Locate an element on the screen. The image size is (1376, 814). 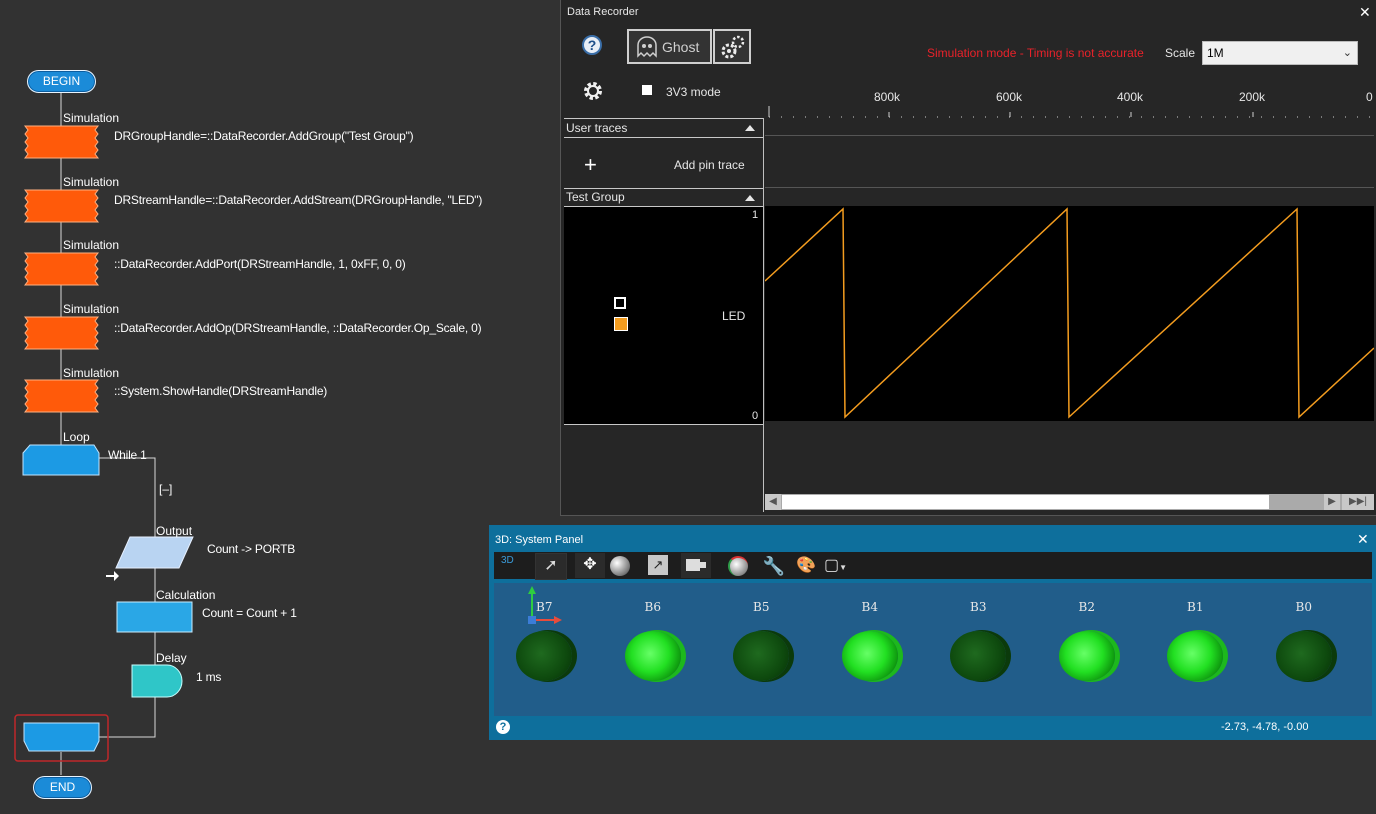
led-b6 is located at coordinates (652, 656).